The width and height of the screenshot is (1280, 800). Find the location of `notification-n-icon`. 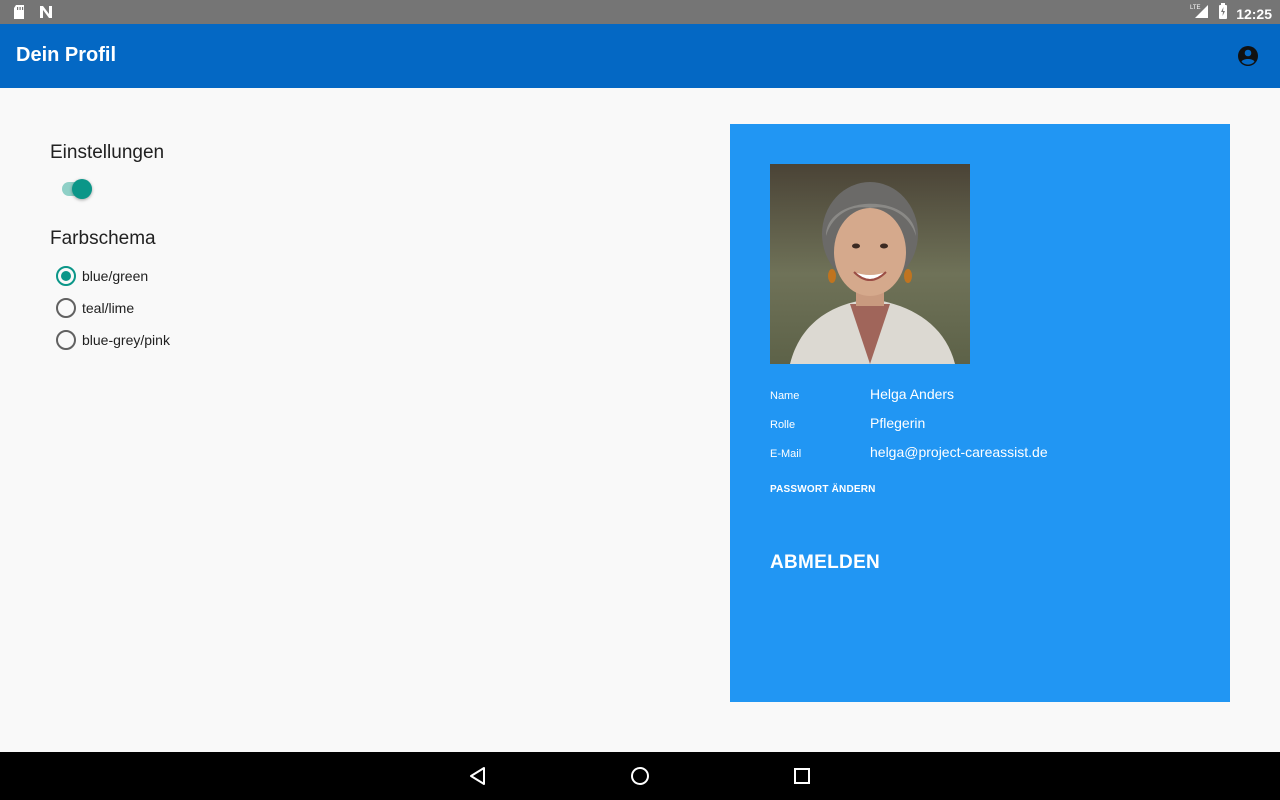

notification-n-icon is located at coordinates (46, 14).